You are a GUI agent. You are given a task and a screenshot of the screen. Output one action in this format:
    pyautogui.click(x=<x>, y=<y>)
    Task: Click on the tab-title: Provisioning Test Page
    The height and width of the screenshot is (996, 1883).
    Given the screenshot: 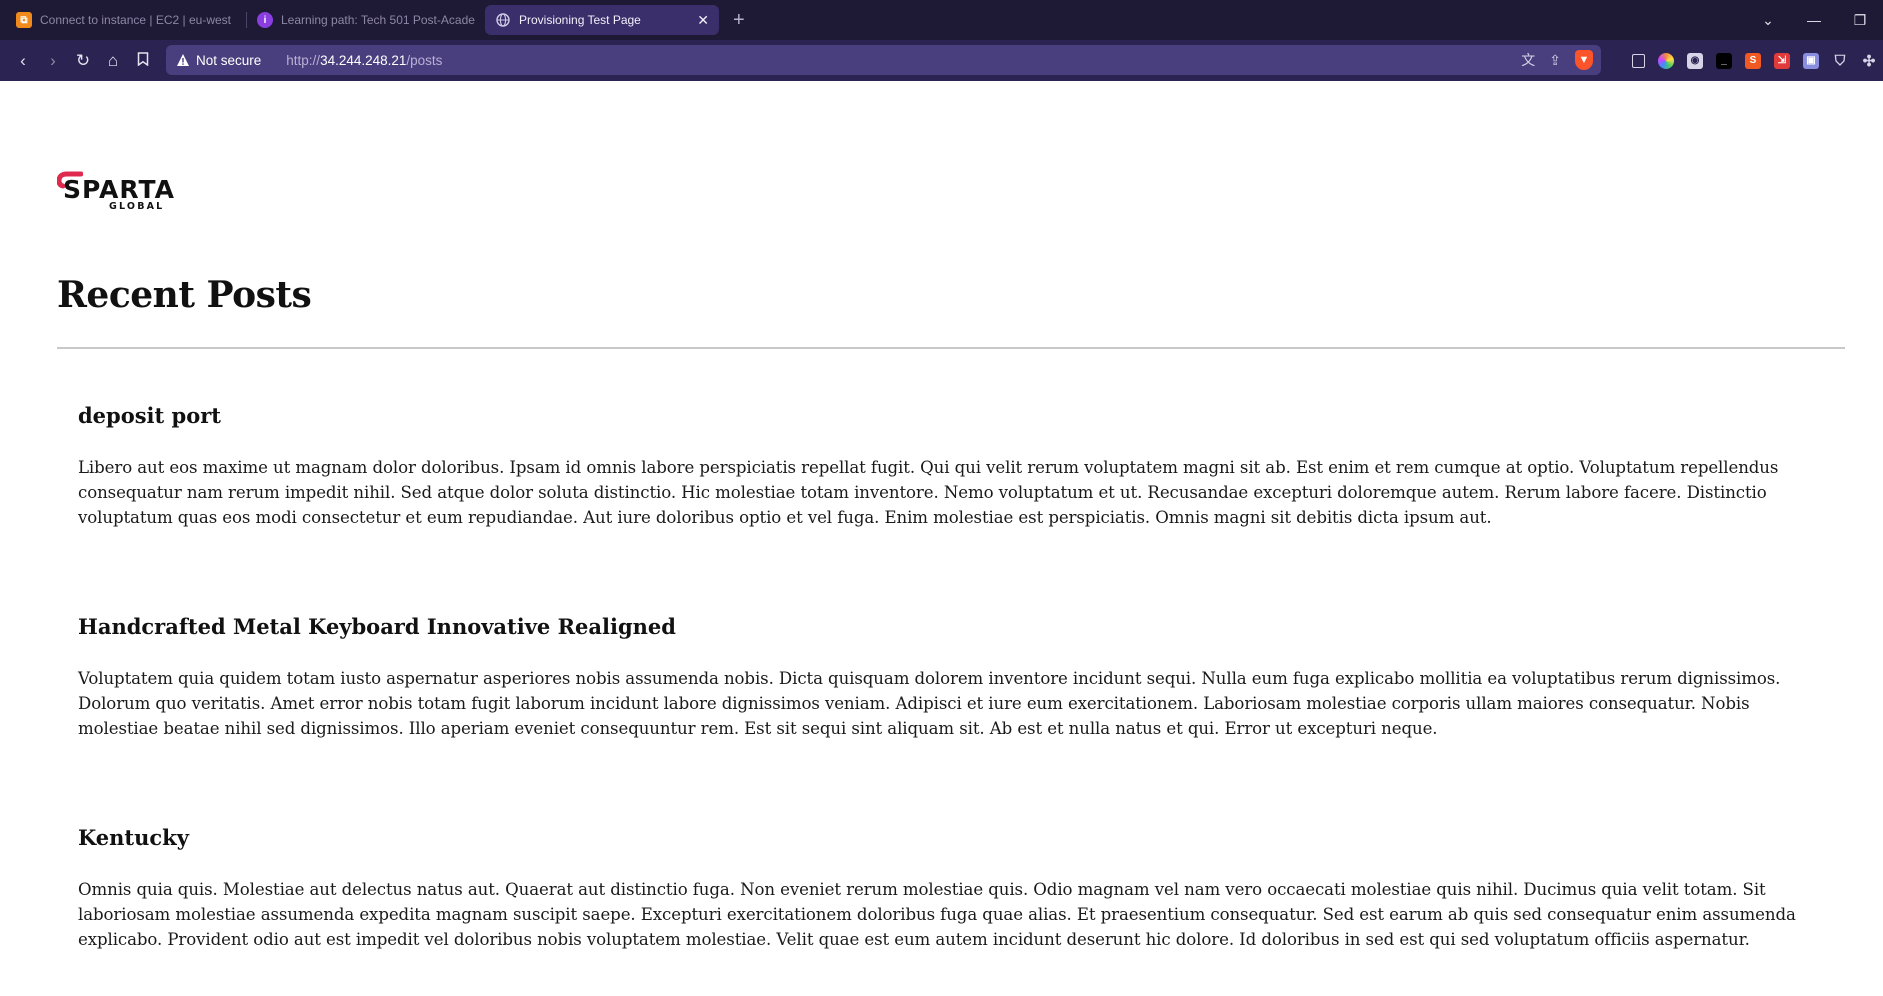 What is the action you would take?
    pyautogui.click(x=580, y=20)
    